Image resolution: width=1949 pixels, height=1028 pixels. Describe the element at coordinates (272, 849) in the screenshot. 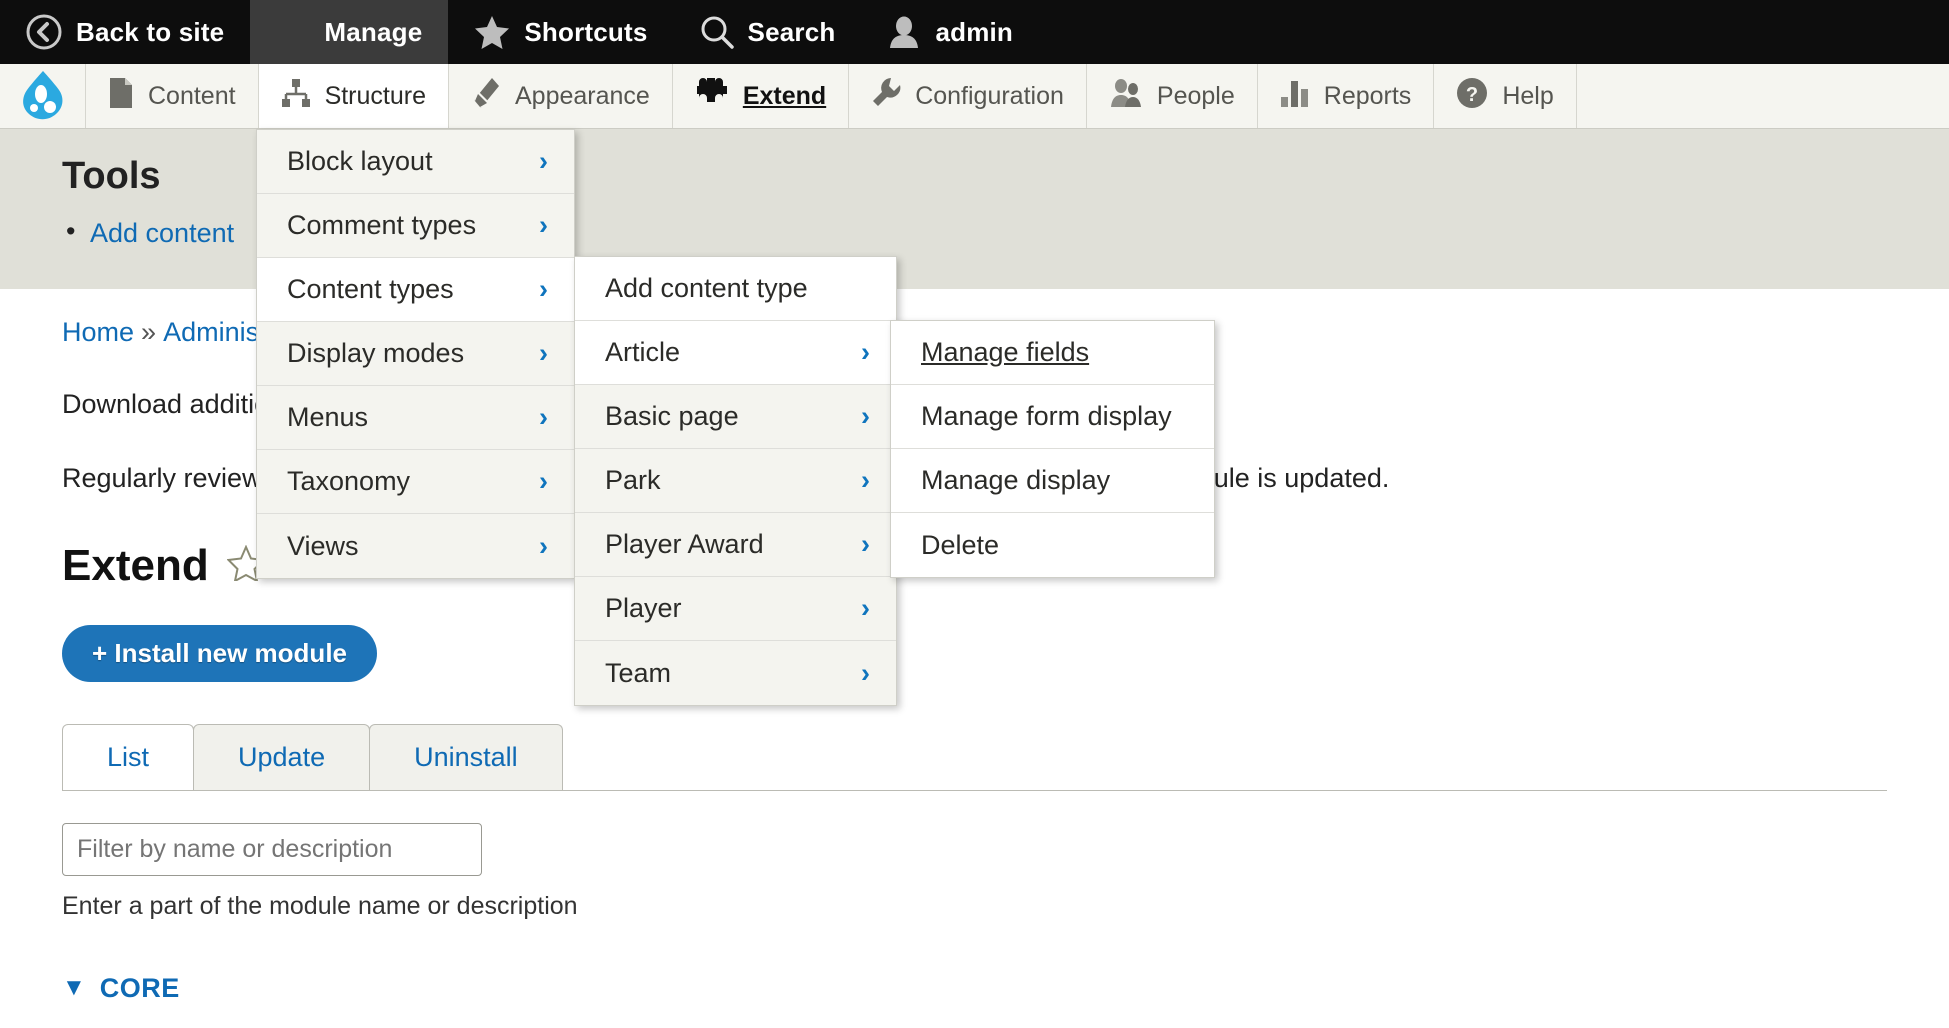

I see `module-filter-input` at that location.